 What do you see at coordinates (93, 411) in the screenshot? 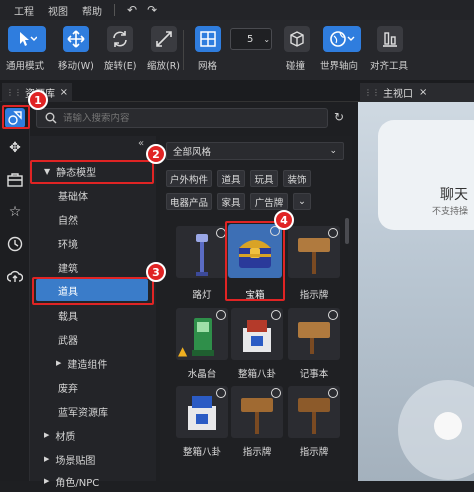
I see `tree-node-blueprint-library: 蓝军资源库` at bounding box center [93, 411].